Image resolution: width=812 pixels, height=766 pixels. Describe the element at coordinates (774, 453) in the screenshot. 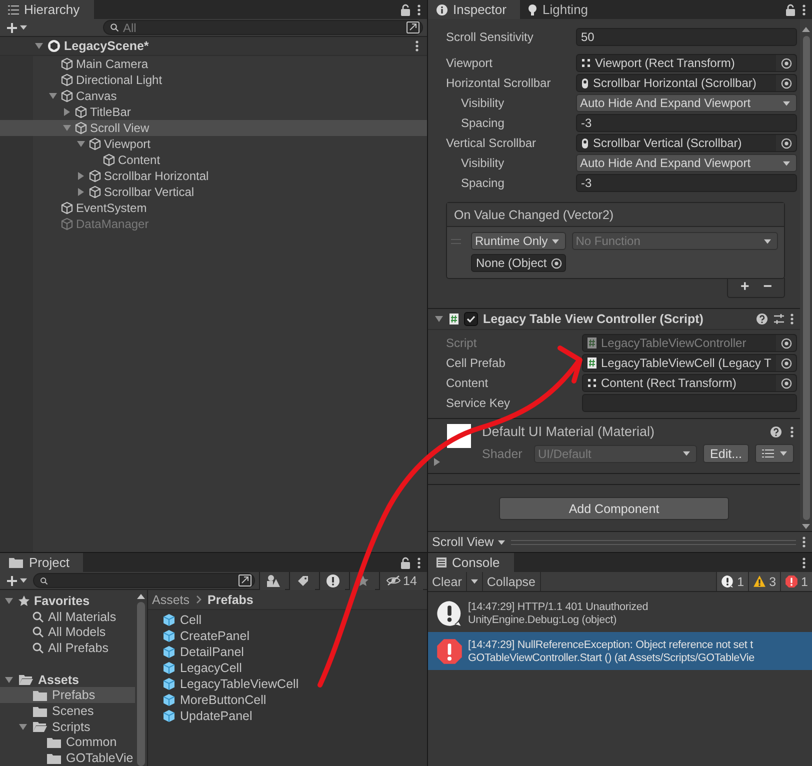

I see `menu-button` at that location.